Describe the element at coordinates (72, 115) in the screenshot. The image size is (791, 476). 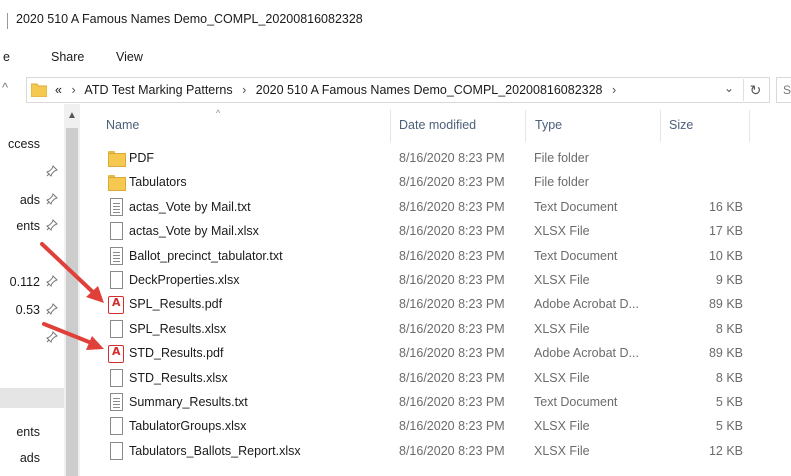
I see `scroll-up-icon: ▲` at that location.